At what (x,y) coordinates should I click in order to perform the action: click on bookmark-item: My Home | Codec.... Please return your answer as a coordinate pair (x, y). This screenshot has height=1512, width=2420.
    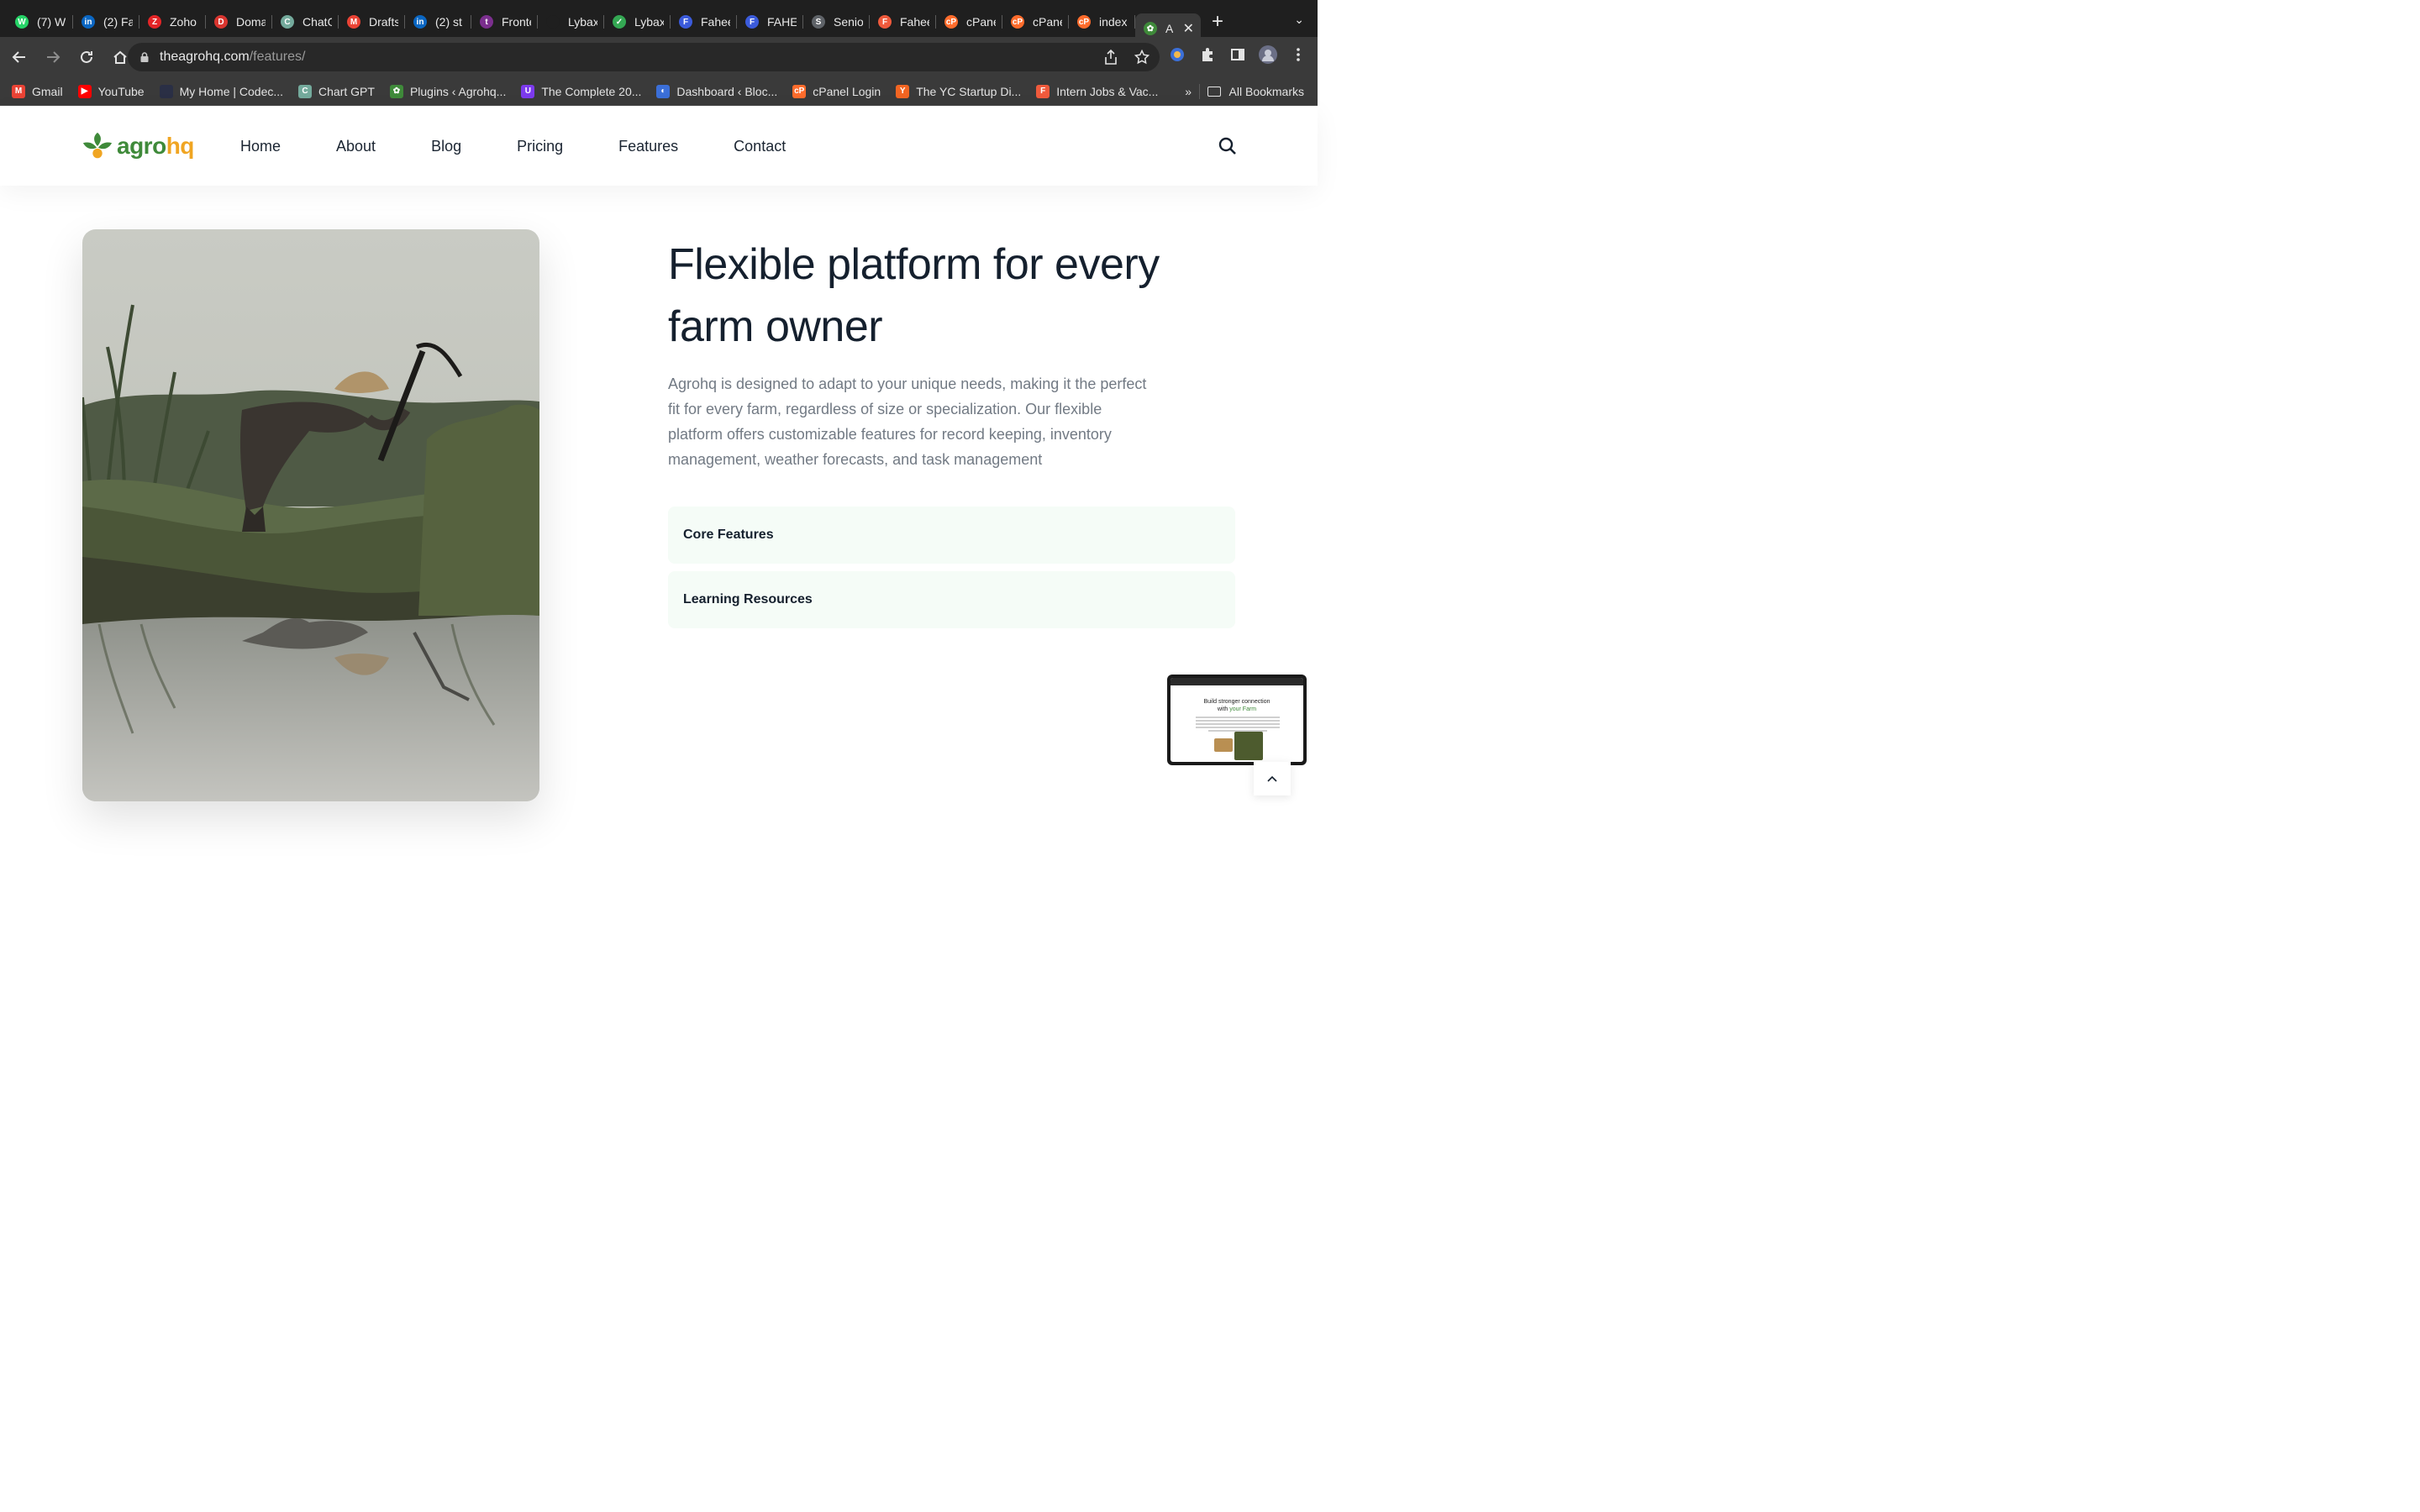
    Looking at the image, I should click on (221, 91).